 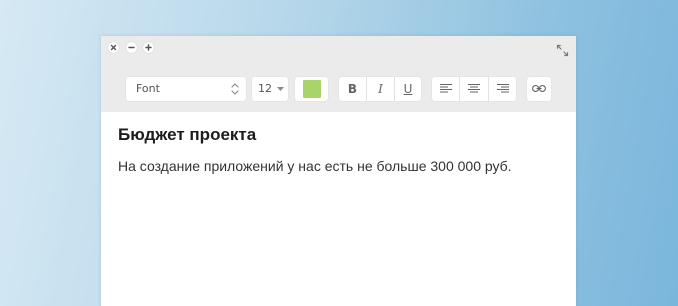 I want to click on font-size-select: 12, so click(x=270, y=89).